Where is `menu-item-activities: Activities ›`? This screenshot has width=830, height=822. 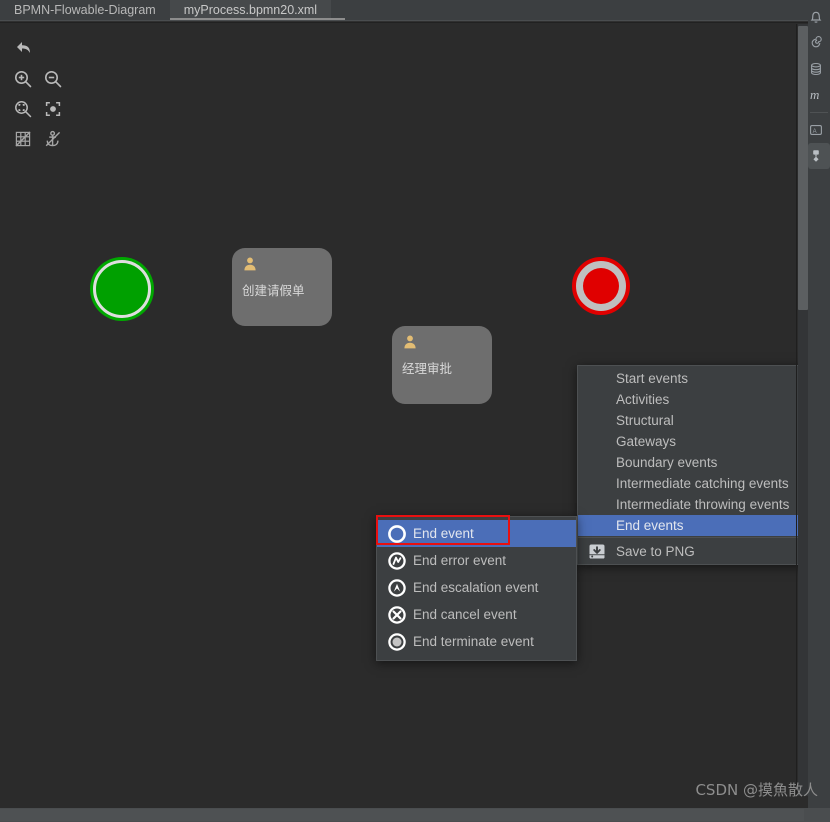
menu-item-activities: Activities › is located at coordinates (703, 399).